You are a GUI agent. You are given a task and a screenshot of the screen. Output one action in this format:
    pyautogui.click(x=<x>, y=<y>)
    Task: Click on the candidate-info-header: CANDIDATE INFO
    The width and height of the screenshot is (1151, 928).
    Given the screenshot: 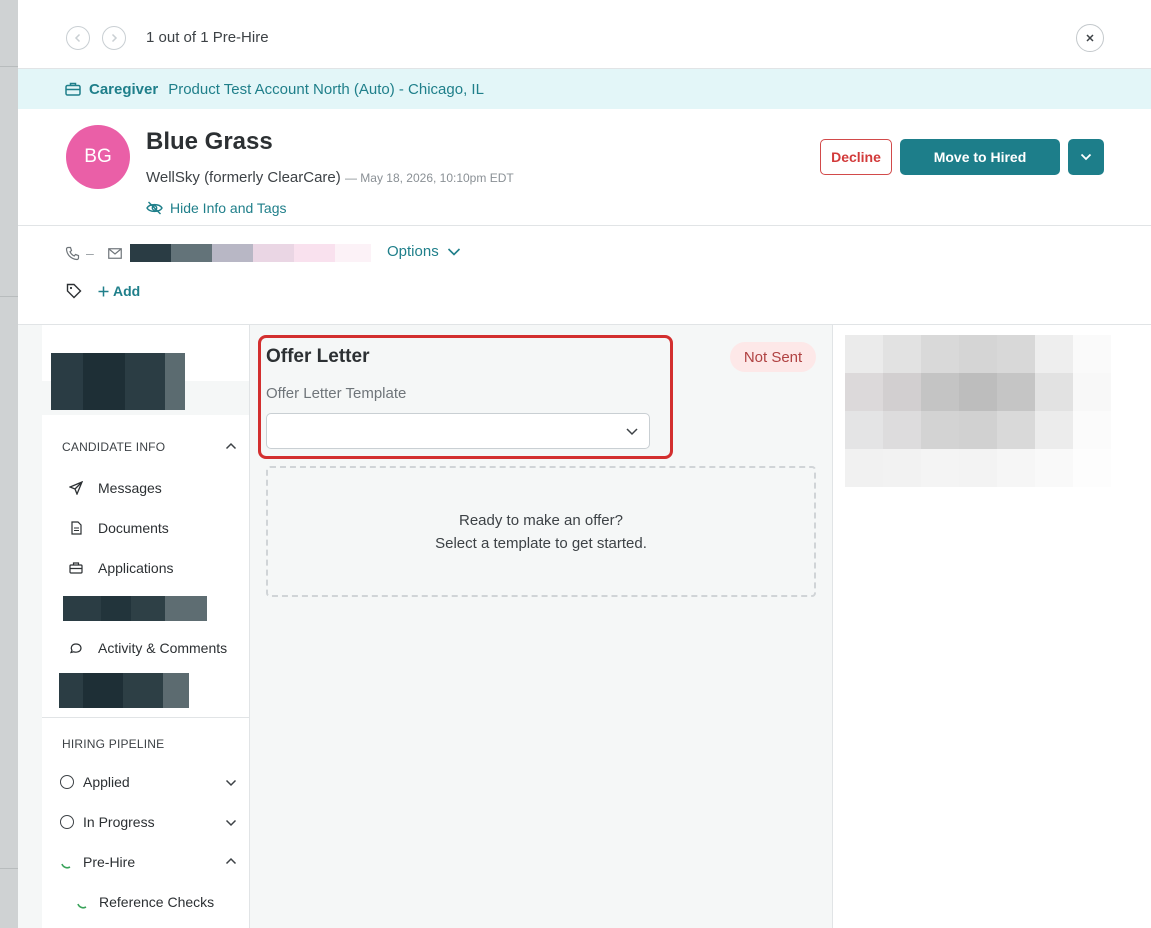 What is the action you would take?
    pyautogui.click(x=114, y=447)
    